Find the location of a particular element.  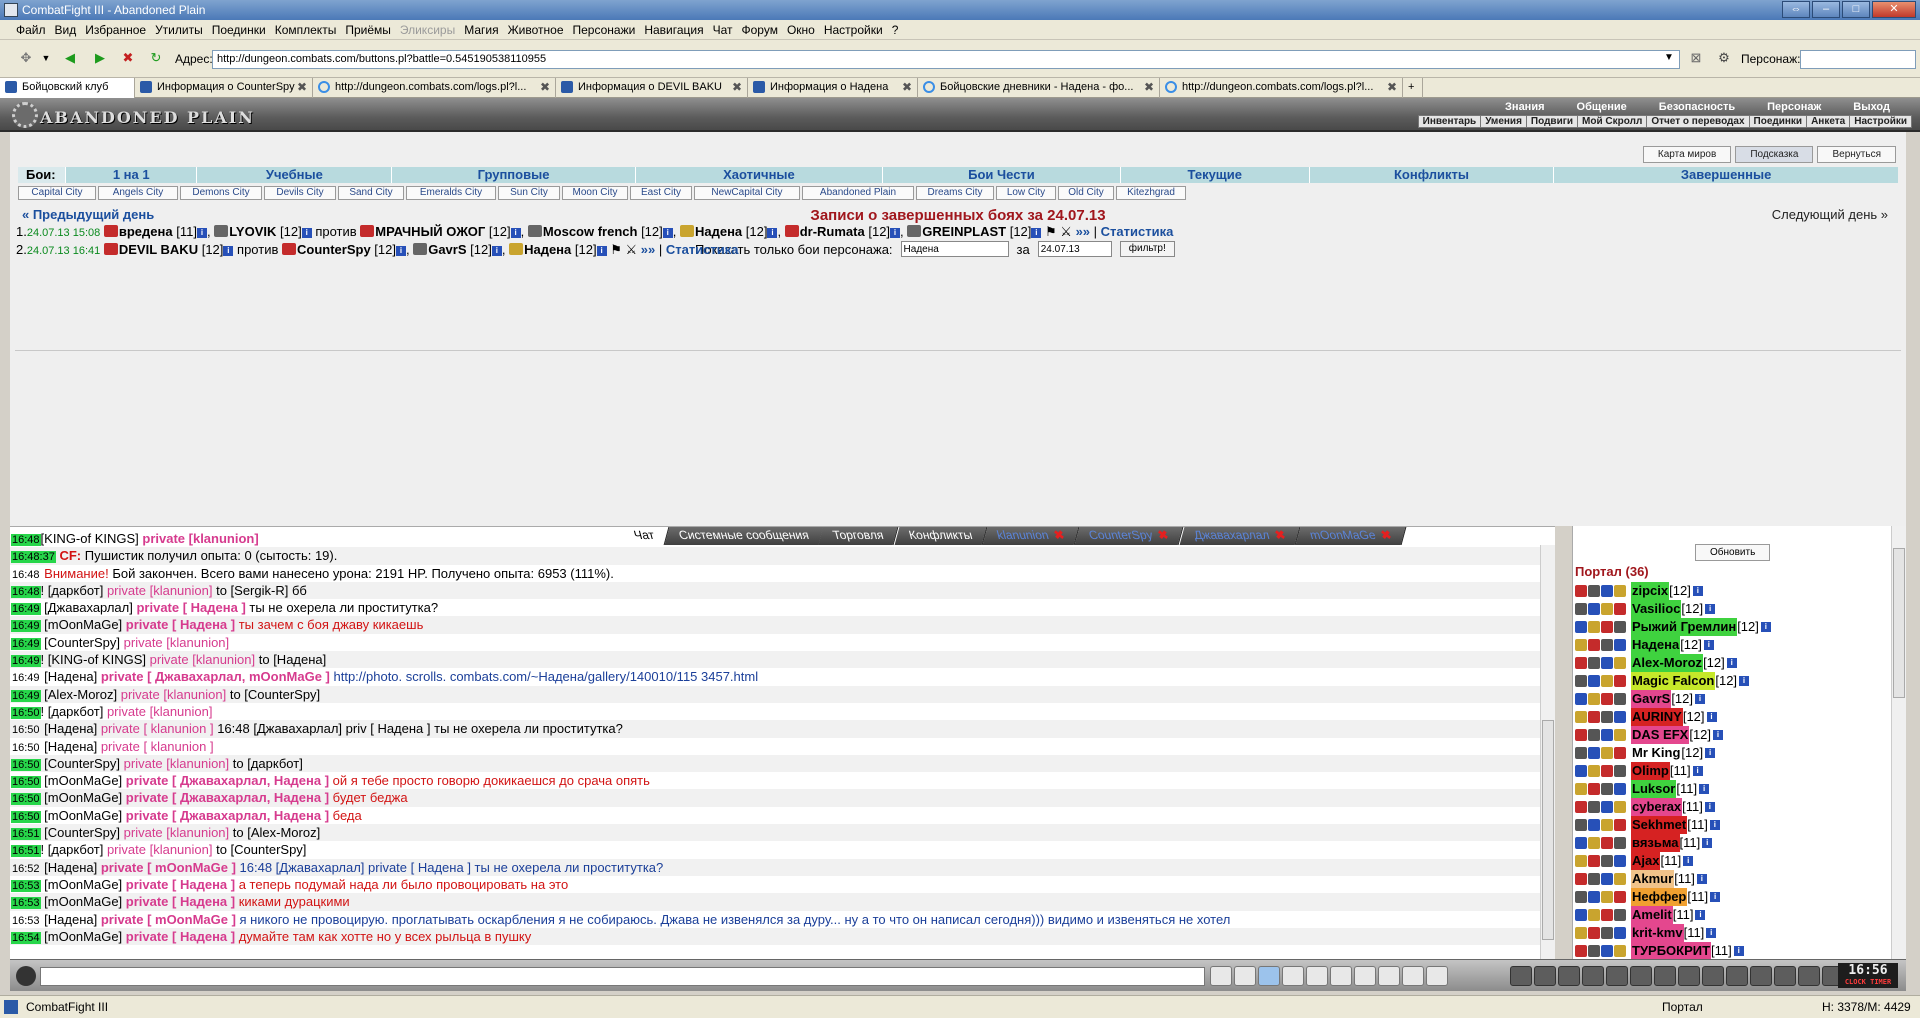

user-row: cyberax [11] i is located at coordinates (1733, 807).